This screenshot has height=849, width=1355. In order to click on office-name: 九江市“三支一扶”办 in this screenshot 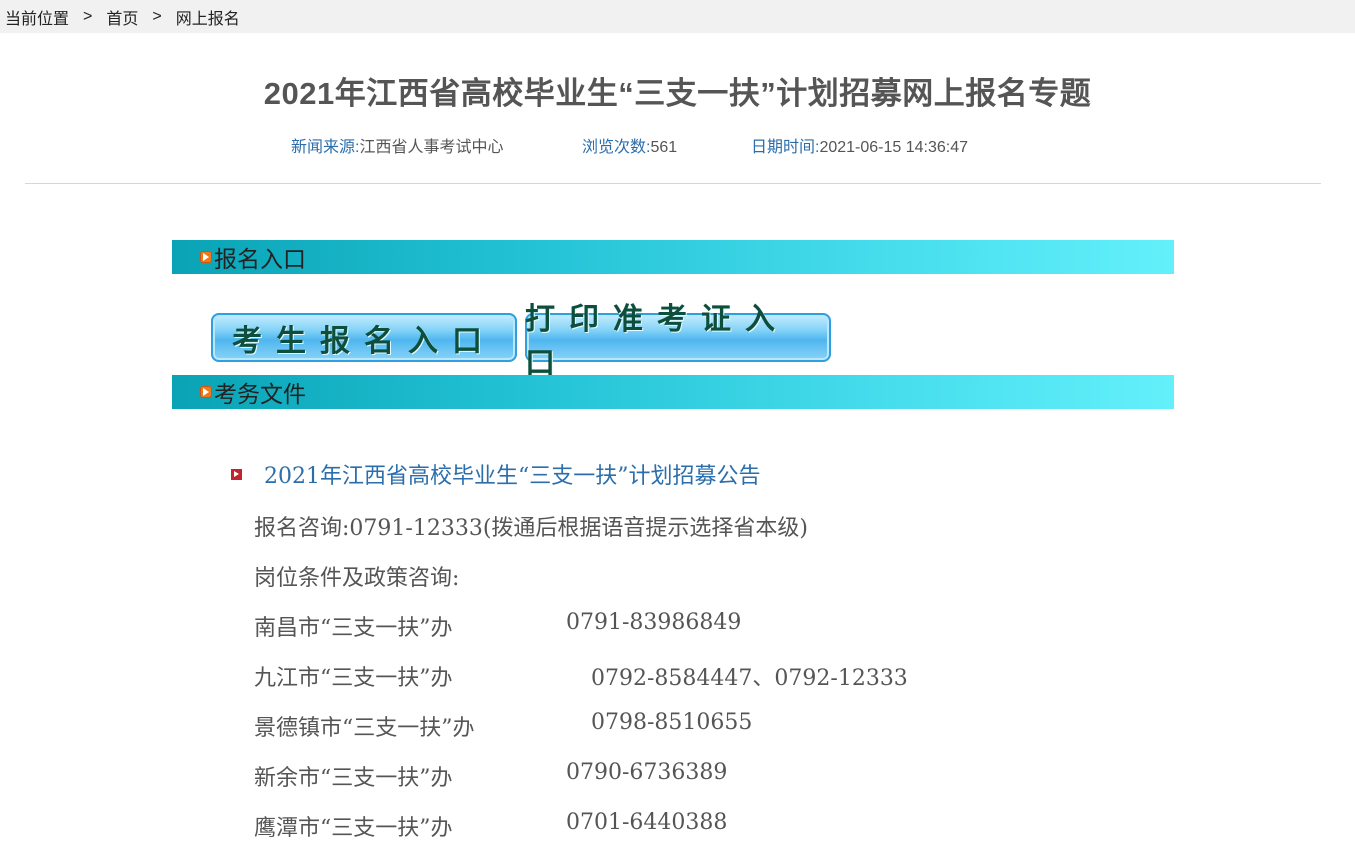, I will do `click(353, 678)`.